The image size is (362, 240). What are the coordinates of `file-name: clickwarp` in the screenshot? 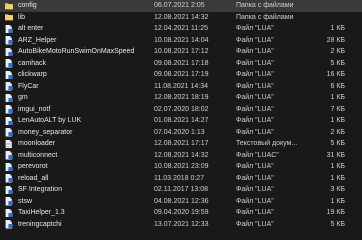 It's located at (32, 74).